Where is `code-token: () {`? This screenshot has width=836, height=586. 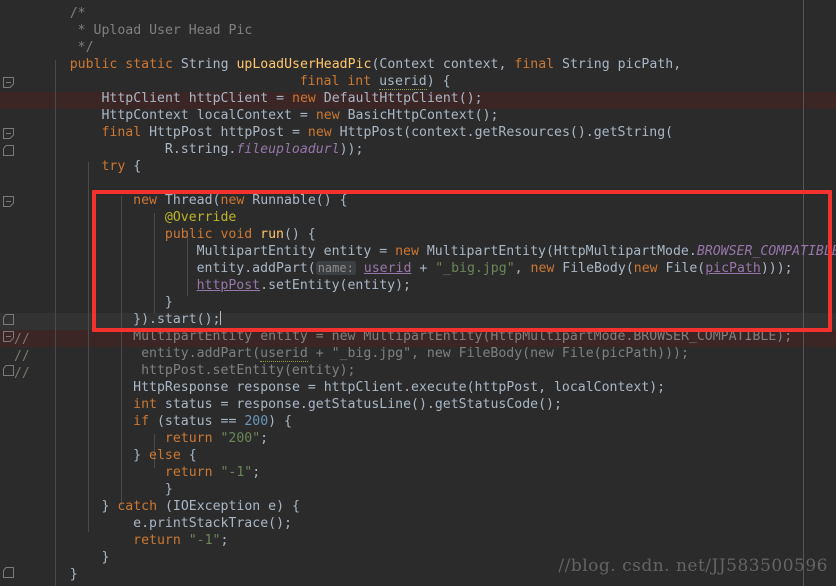 code-token: () { is located at coordinates (299, 234).